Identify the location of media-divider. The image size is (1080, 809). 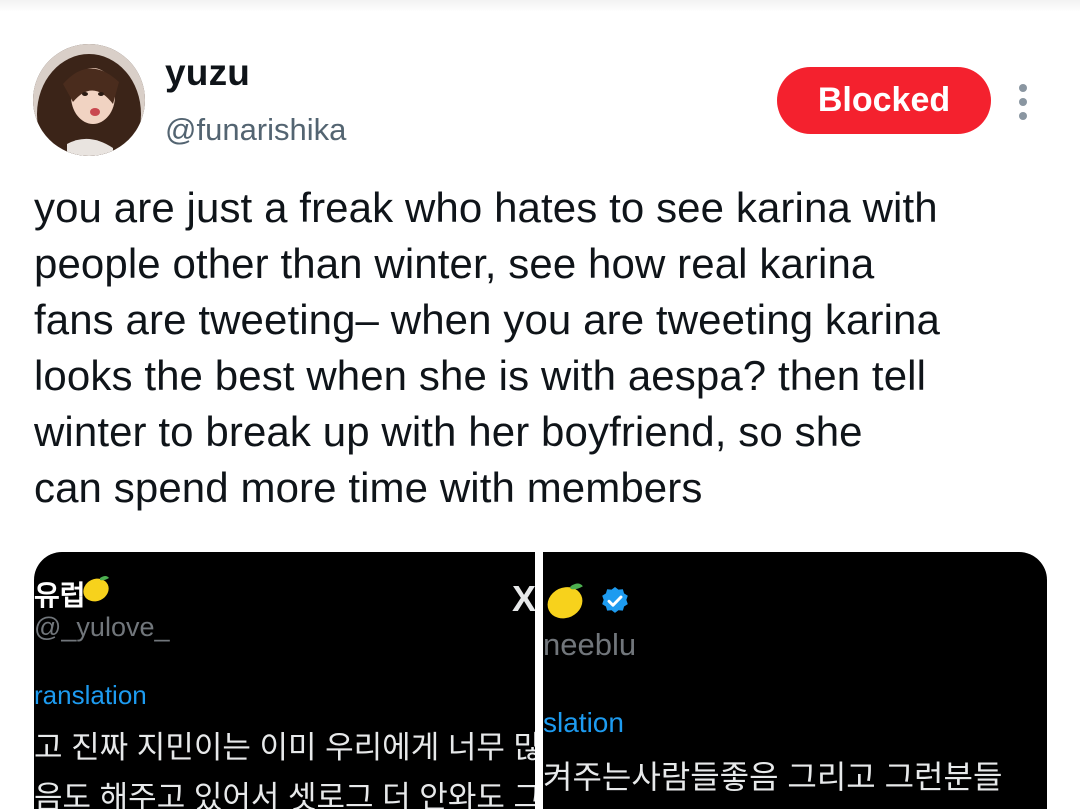
(539, 680).